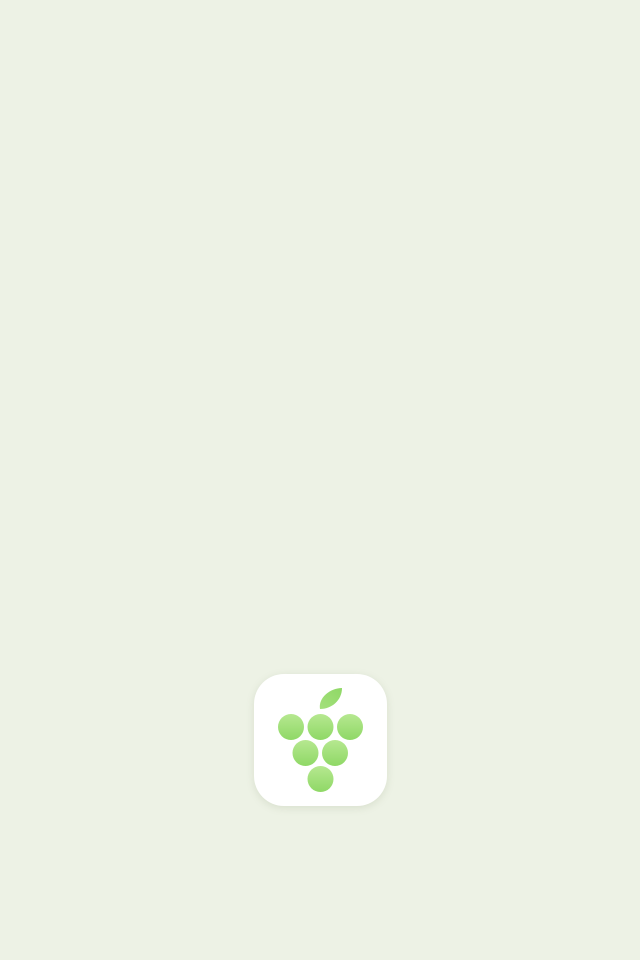 This screenshot has height=960, width=640. I want to click on app-icon, so click(320, 740).